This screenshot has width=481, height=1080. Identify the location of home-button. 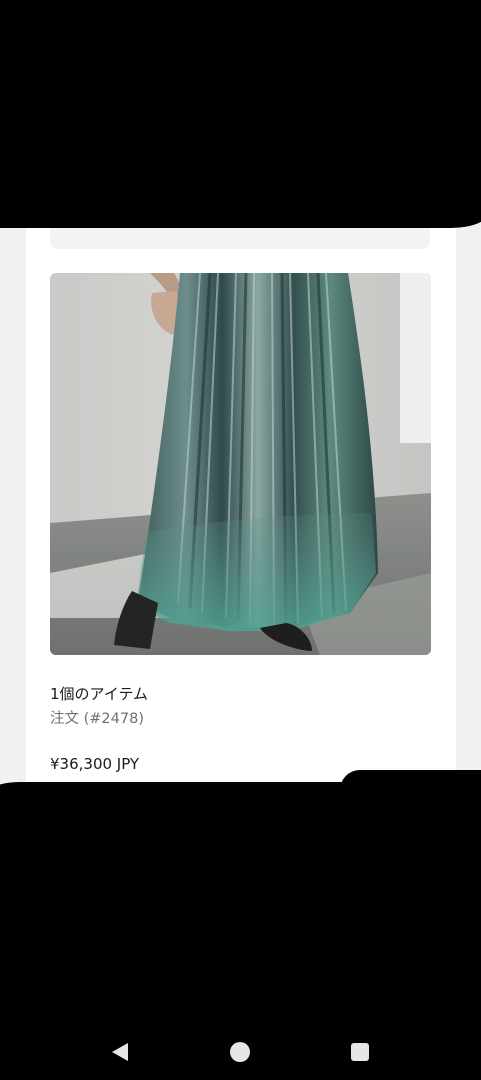
(240, 1052).